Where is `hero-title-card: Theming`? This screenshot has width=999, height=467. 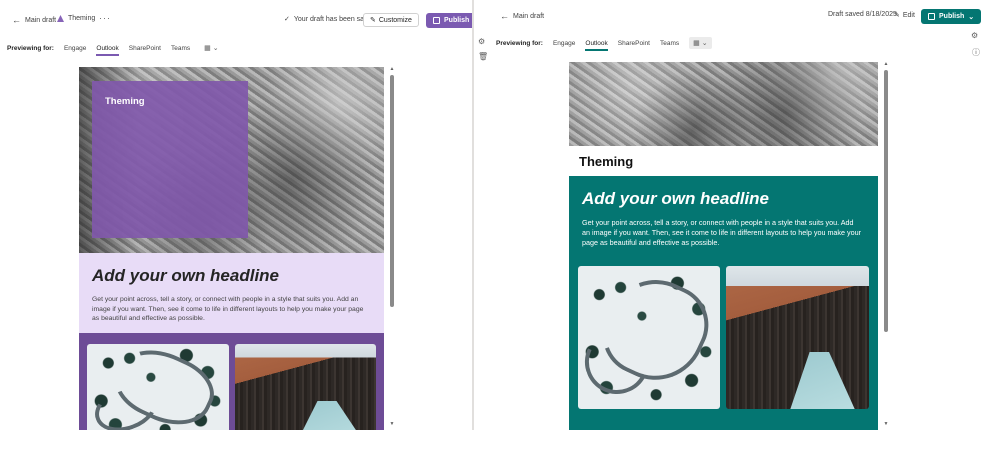
hero-title-card: Theming is located at coordinates (170, 159).